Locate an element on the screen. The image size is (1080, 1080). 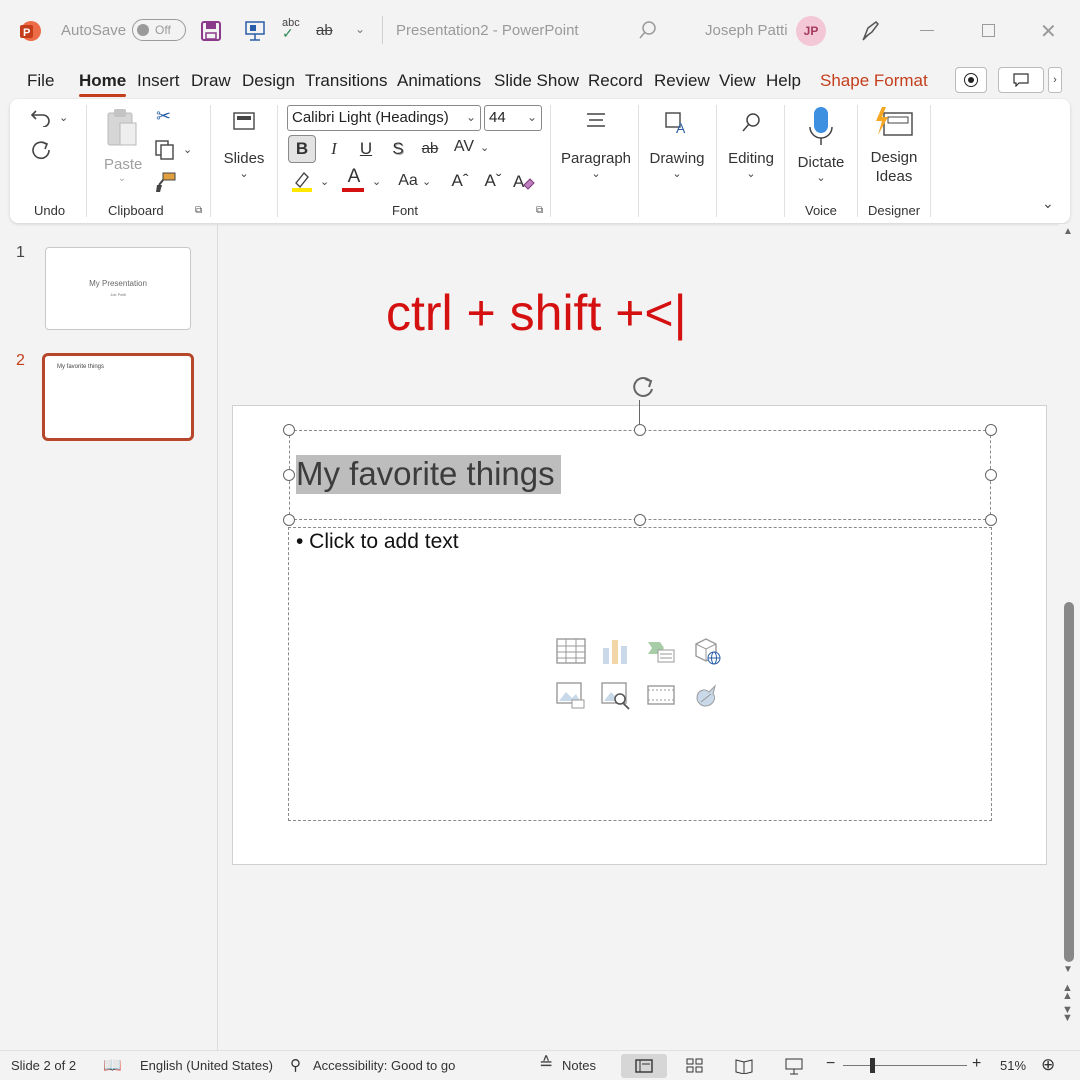
normal-view-icon is located at coordinates (644, 1066).